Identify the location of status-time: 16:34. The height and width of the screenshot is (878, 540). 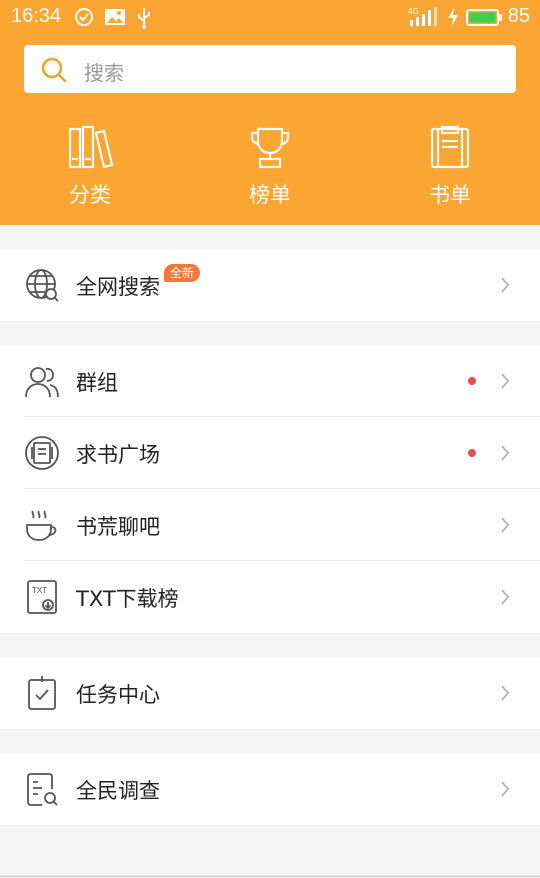
(36, 16).